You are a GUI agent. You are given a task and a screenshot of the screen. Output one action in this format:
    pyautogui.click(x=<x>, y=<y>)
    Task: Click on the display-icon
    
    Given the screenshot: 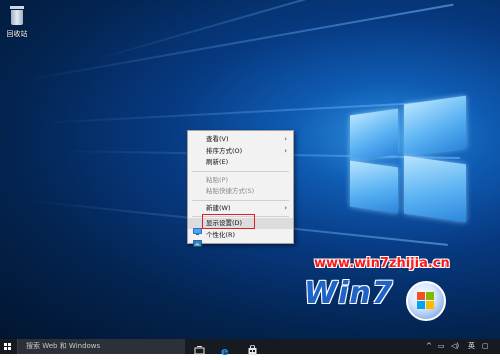 What is the action you would take?
    pyautogui.click(x=197, y=227)
    